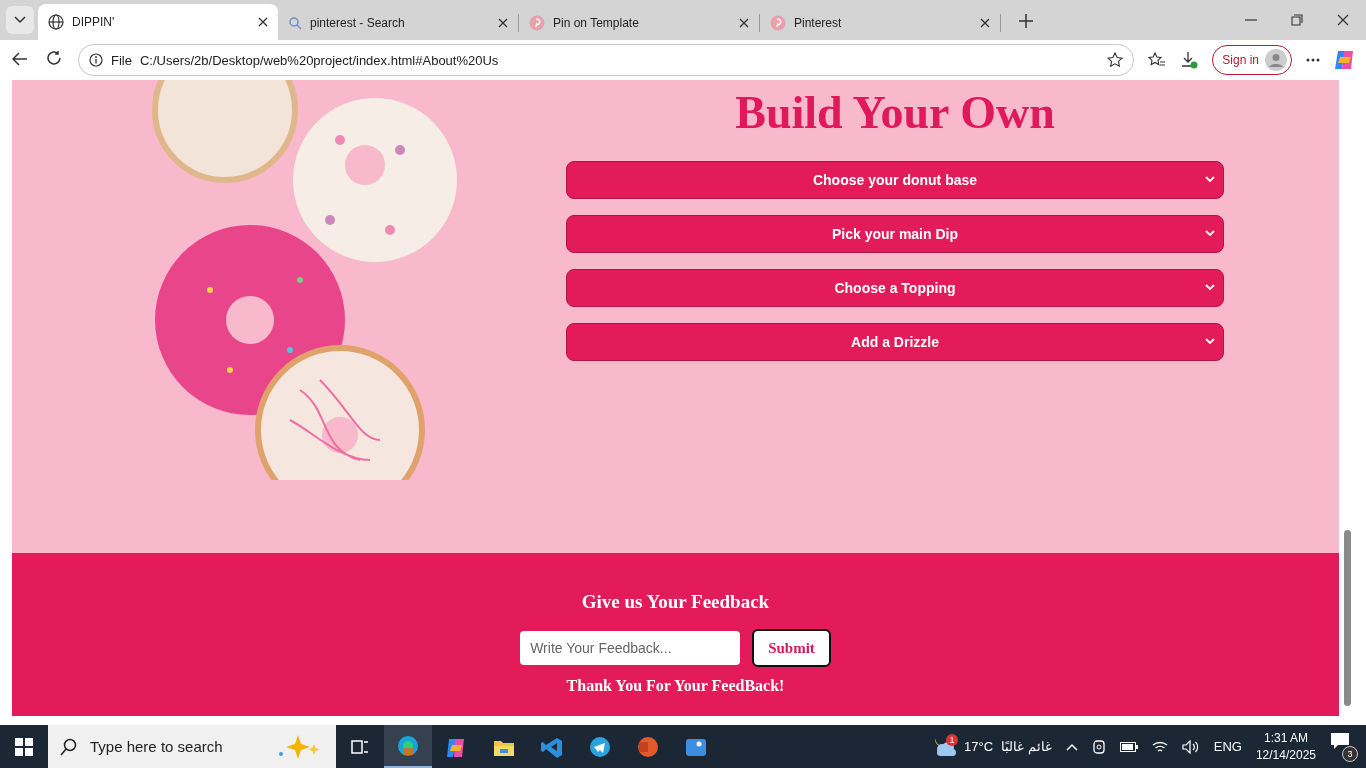  Describe the element at coordinates (1128, 746) in the screenshot. I see `battery-icon` at that location.